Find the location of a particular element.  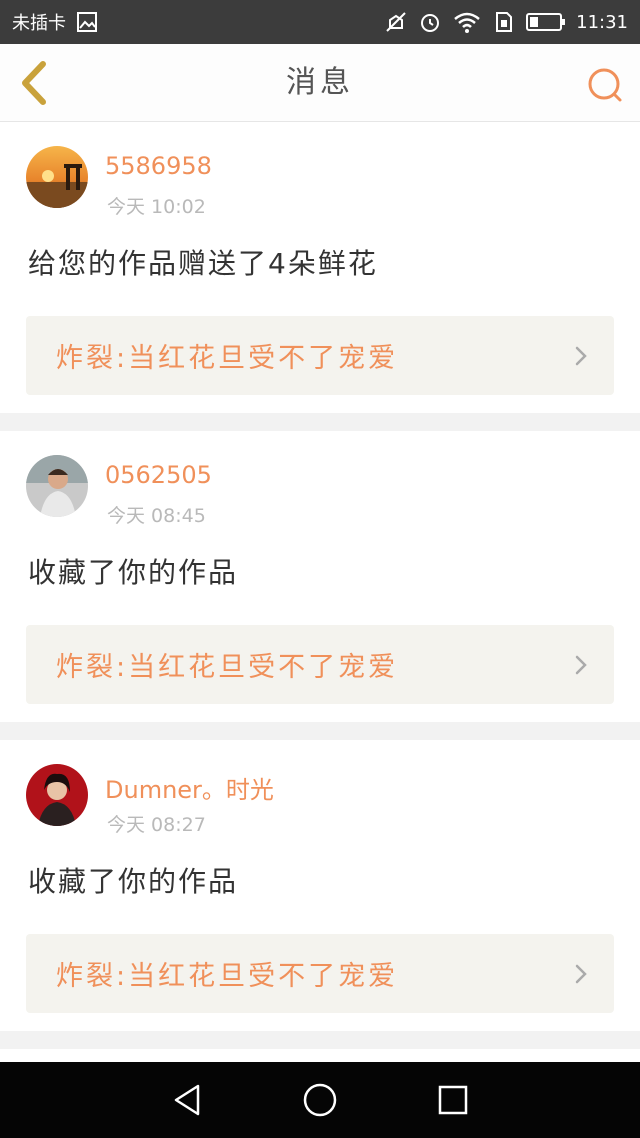

username: Dumner。时光 is located at coordinates (189, 787).